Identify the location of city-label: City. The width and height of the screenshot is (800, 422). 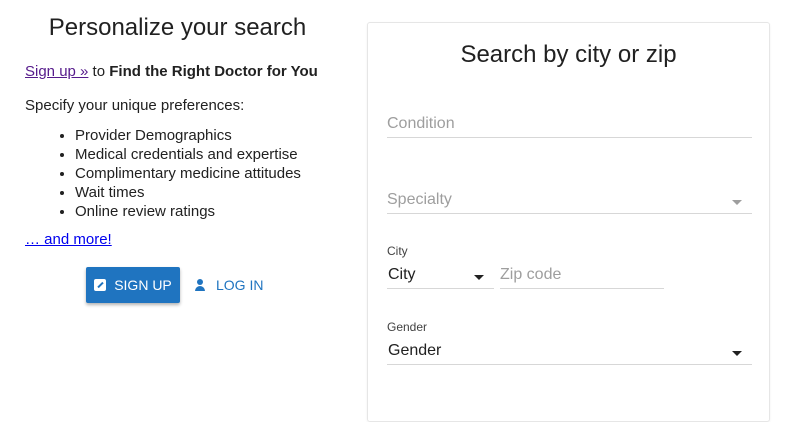
(397, 251).